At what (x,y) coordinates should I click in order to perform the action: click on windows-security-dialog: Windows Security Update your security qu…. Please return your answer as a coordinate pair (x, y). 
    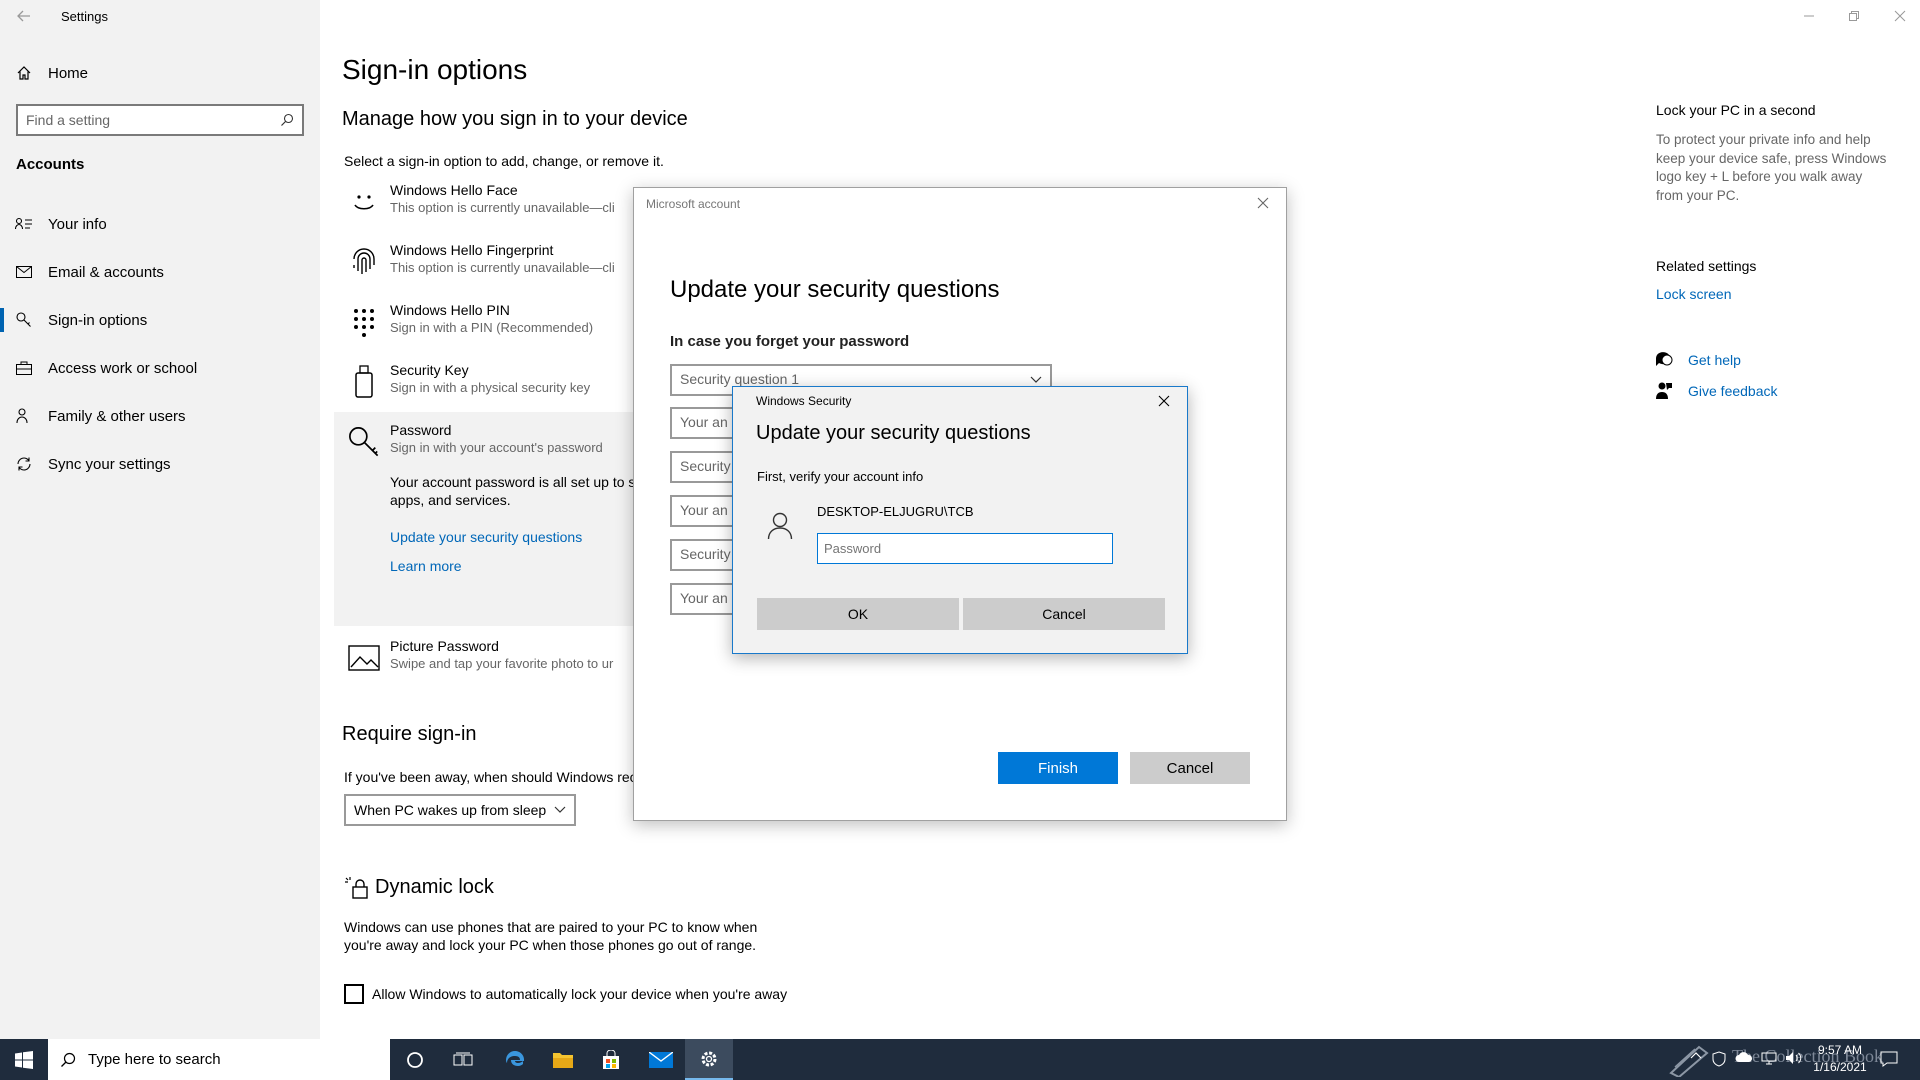
    Looking at the image, I should click on (960, 520).